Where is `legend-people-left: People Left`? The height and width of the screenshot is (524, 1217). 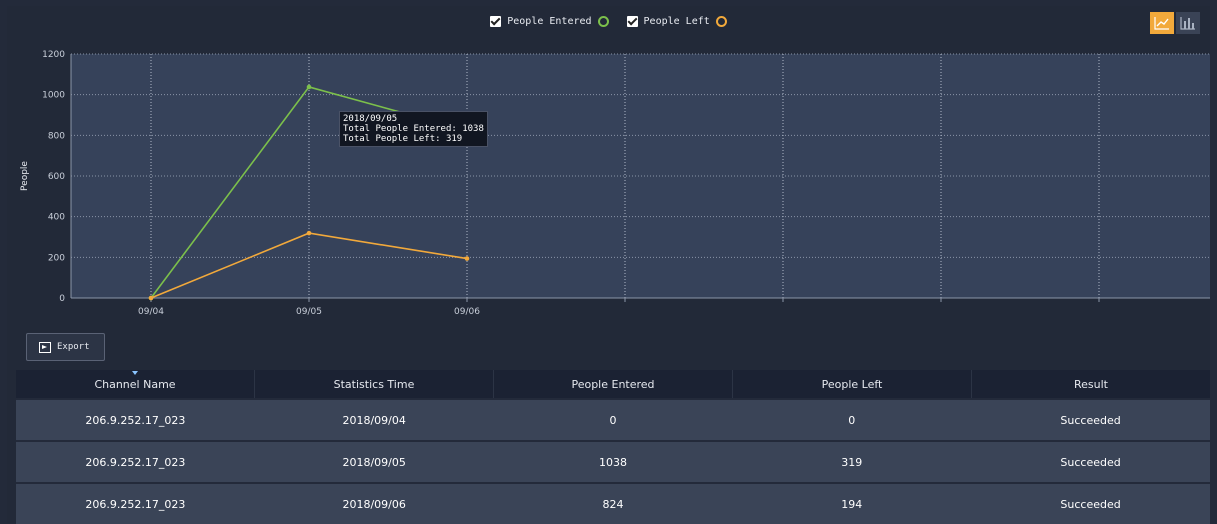 legend-people-left: People Left is located at coordinates (676, 21).